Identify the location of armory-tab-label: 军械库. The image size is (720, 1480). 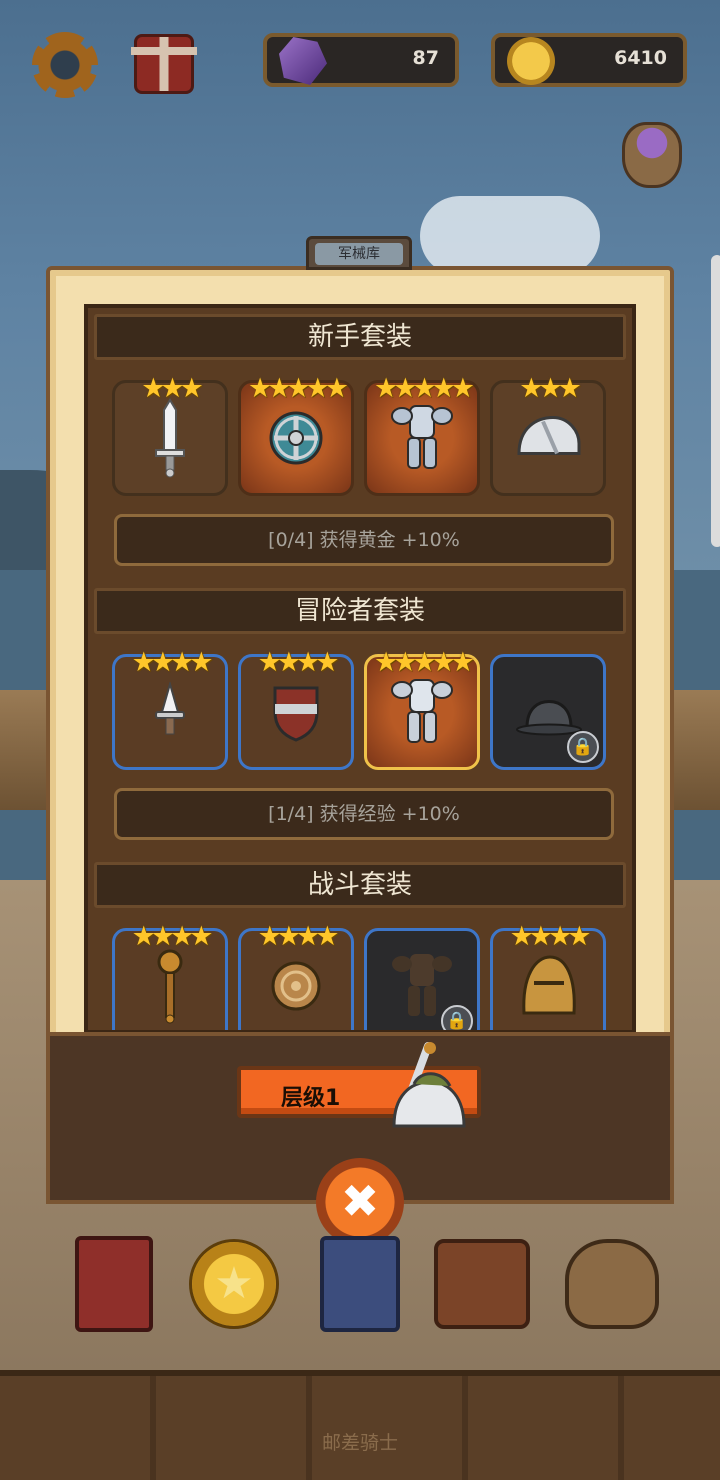
(359, 254).